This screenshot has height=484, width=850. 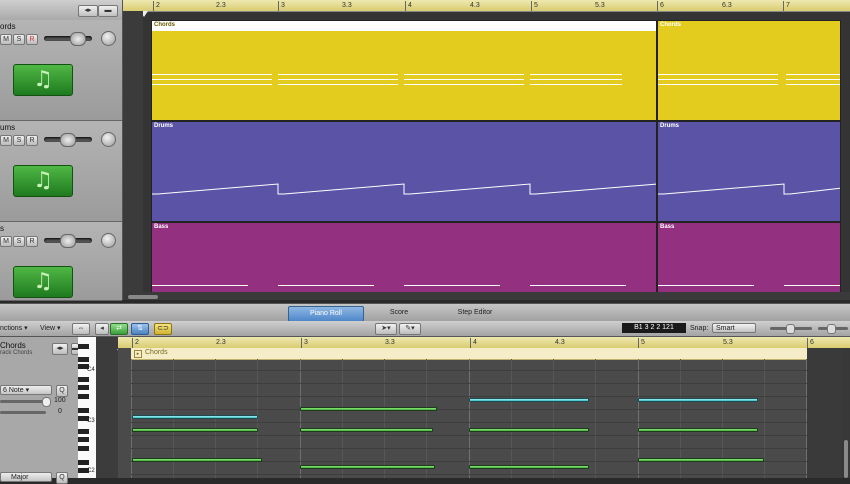 I want to click on add-track-icon: ◂▸, so click(x=88, y=11).